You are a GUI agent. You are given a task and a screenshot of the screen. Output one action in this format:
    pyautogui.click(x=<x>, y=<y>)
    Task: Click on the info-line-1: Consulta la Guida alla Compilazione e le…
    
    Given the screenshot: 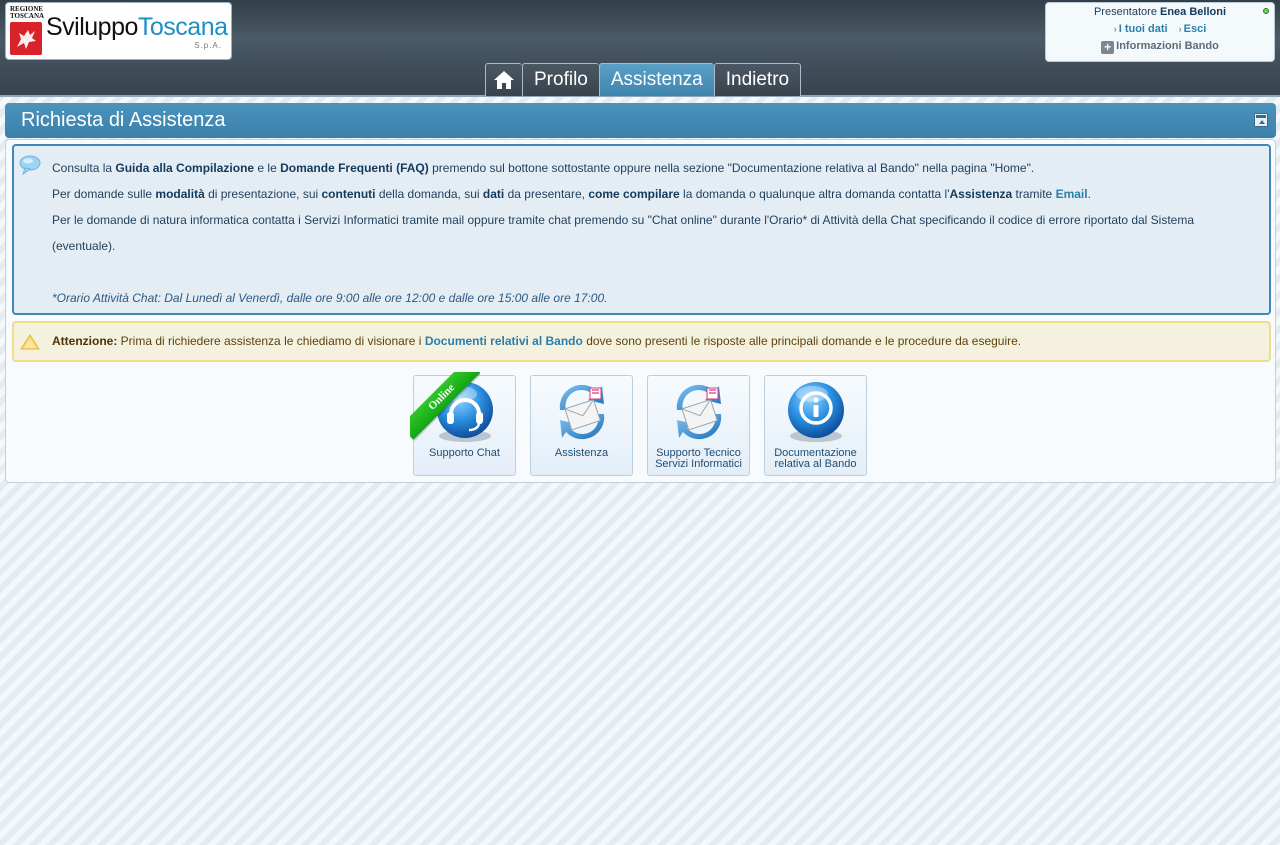 What is the action you would take?
    pyautogui.click(x=543, y=168)
    